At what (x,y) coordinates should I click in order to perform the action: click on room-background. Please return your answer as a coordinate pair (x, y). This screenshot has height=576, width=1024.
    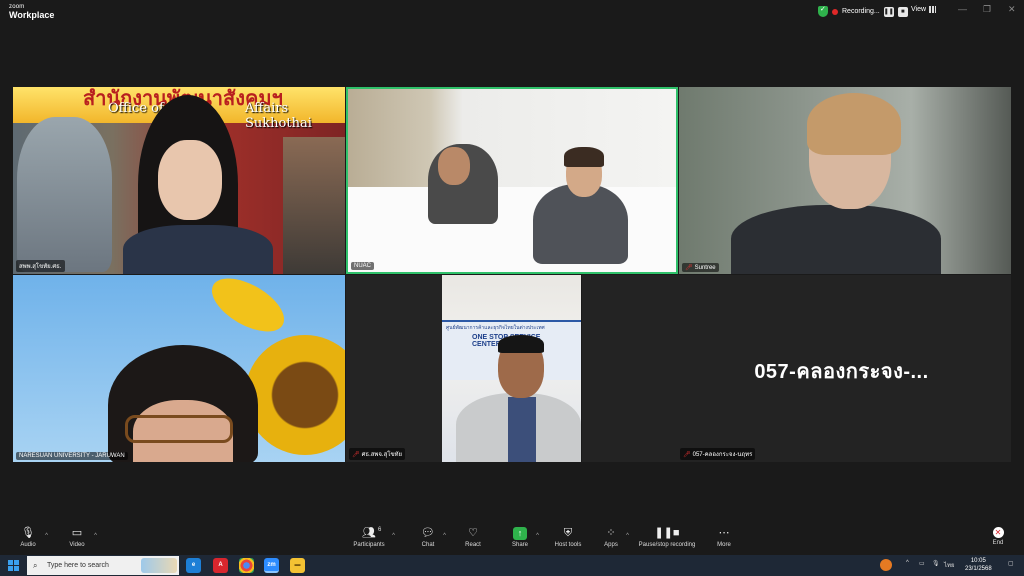
    Looking at the image, I should click on (512, 139).